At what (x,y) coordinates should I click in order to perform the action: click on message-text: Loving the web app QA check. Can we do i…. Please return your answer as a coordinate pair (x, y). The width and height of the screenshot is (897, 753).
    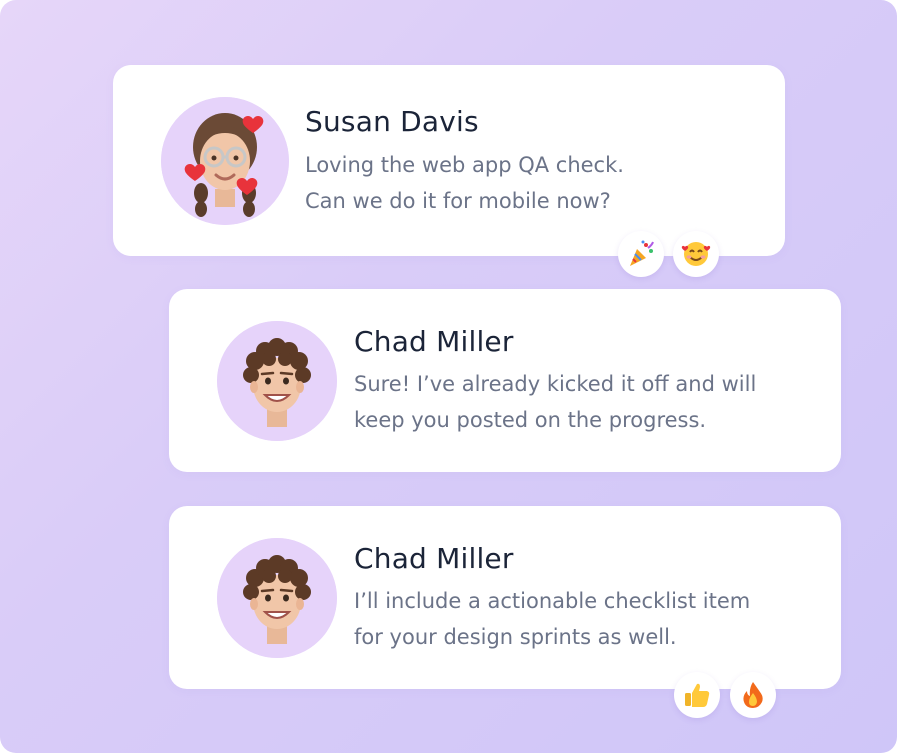
    Looking at the image, I should click on (464, 183).